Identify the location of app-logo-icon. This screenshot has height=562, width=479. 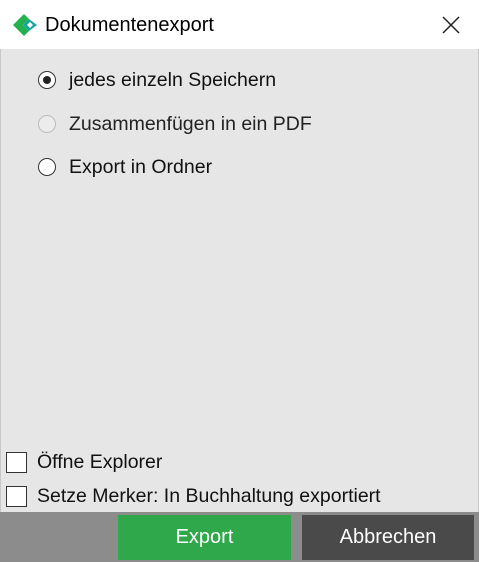
(25, 25).